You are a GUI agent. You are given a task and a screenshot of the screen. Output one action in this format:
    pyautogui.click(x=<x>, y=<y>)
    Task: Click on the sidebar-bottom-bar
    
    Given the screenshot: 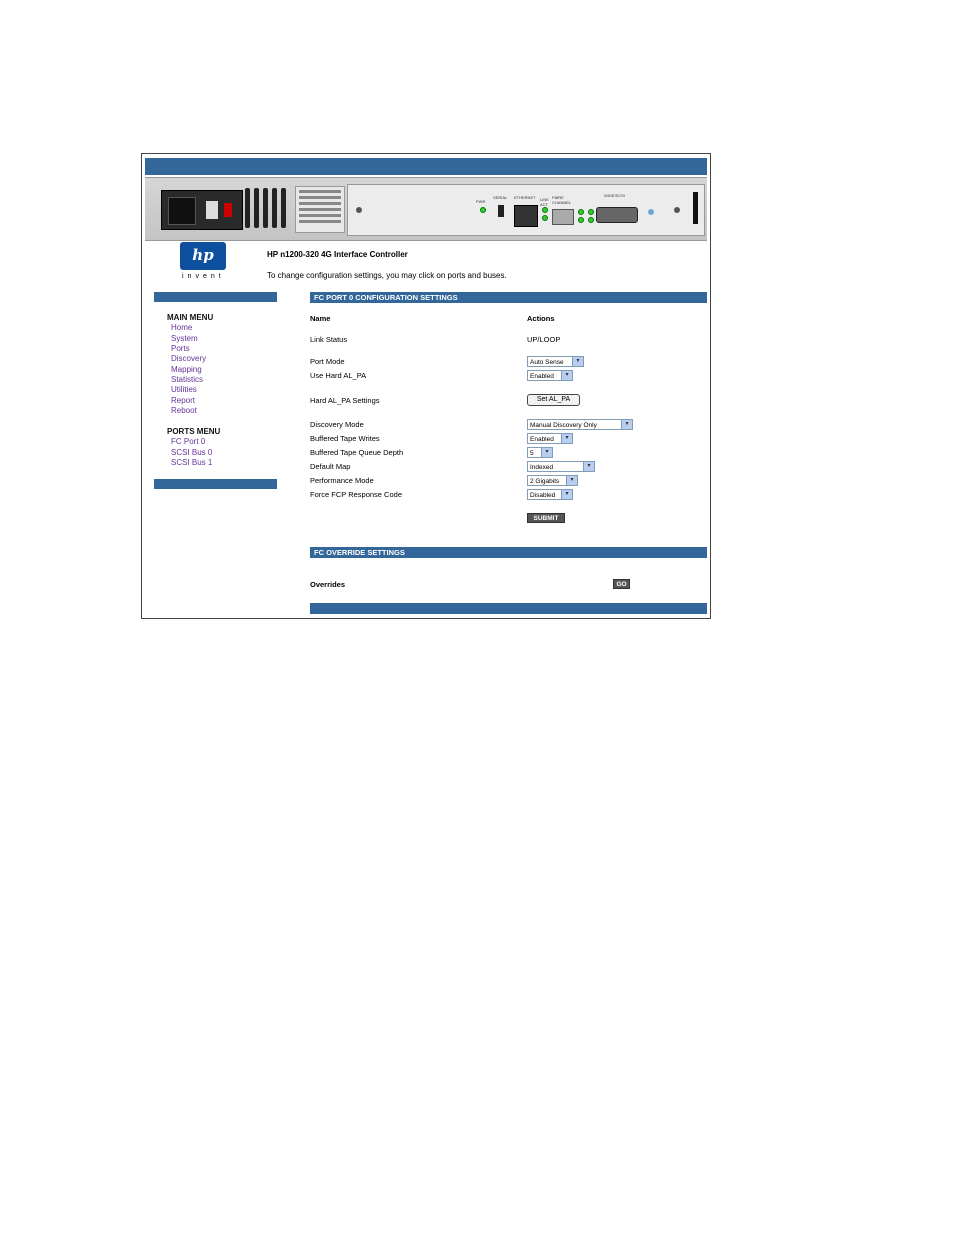 What is the action you would take?
    pyautogui.click(x=215, y=484)
    